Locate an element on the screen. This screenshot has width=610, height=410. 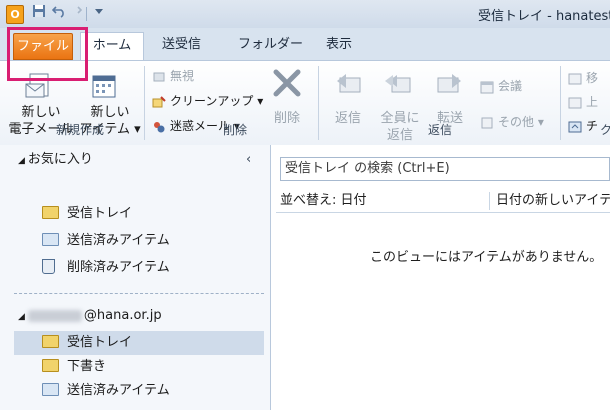
favorites-label: お気に入り is located at coordinates (60, 159).